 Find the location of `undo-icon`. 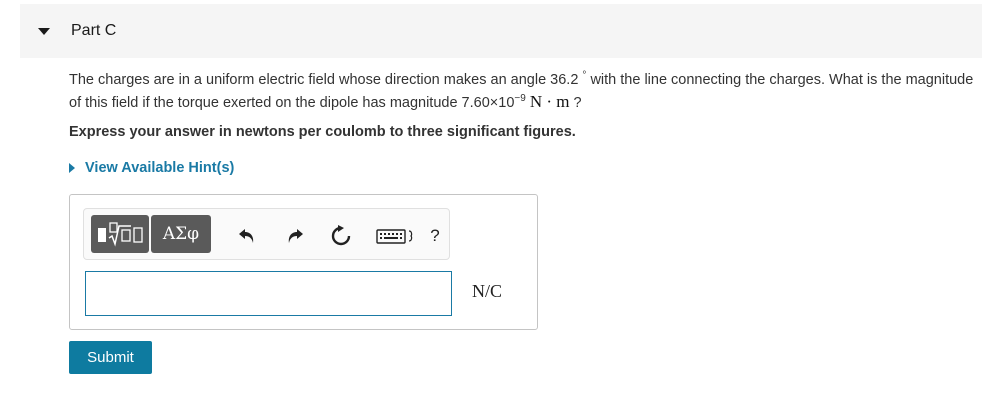

undo-icon is located at coordinates (247, 236).